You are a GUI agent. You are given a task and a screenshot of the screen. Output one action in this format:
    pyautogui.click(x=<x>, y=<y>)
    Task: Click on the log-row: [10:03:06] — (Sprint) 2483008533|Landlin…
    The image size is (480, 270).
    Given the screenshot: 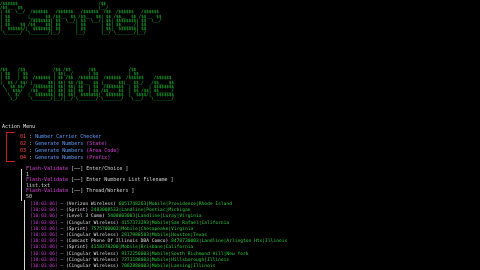 What is the action you would take?
    pyautogui.click(x=110, y=211)
    